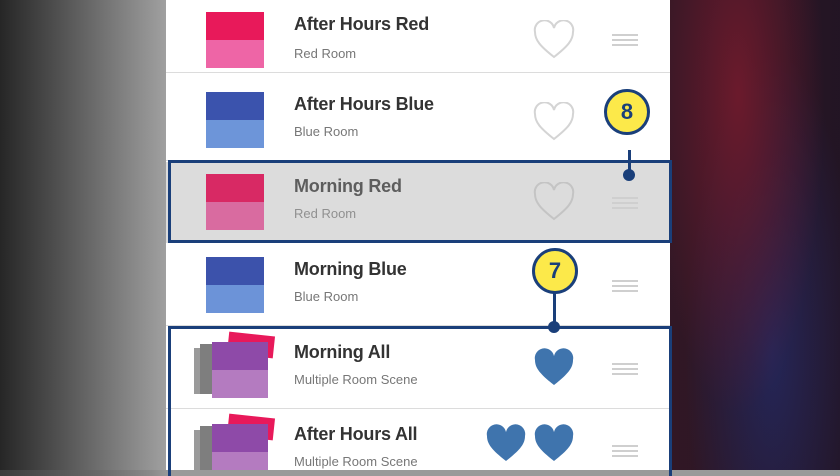 Image resolution: width=840 pixels, height=476 pixels. I want to click on scene-name: Morning Blue, so click(350, 269).